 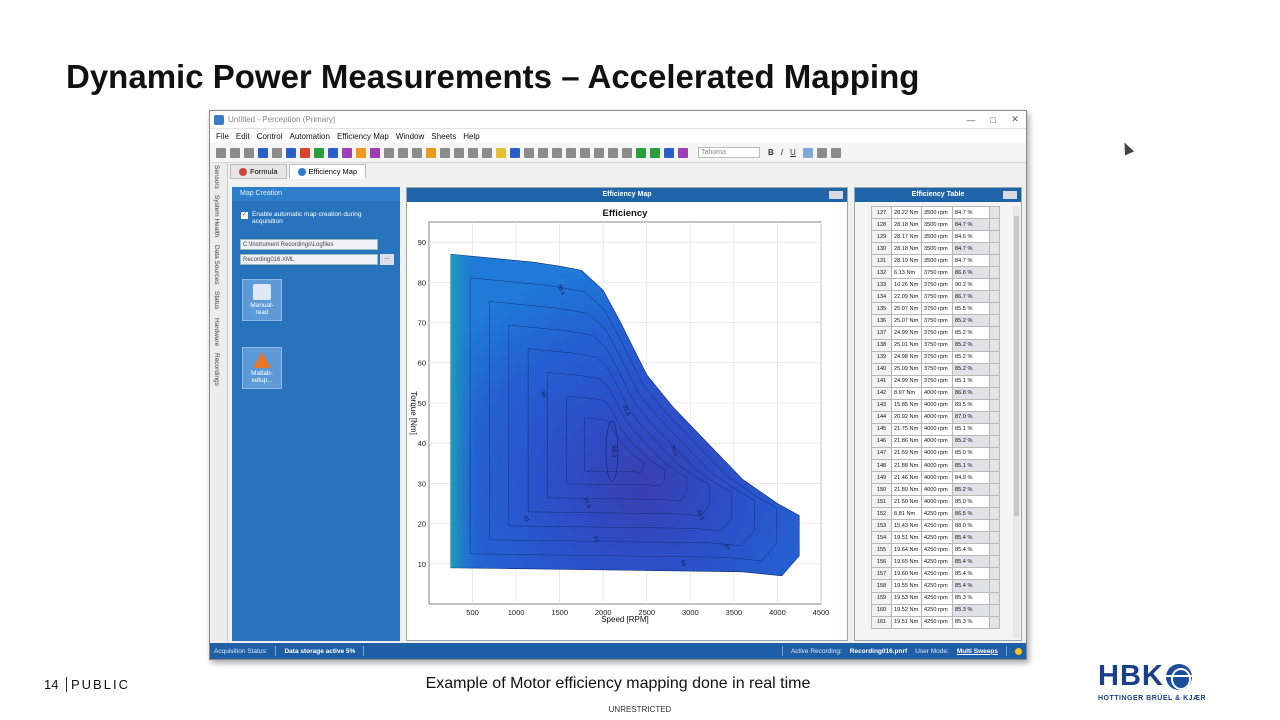 I want to click on text-left-icon, so click(x=807, y=152).